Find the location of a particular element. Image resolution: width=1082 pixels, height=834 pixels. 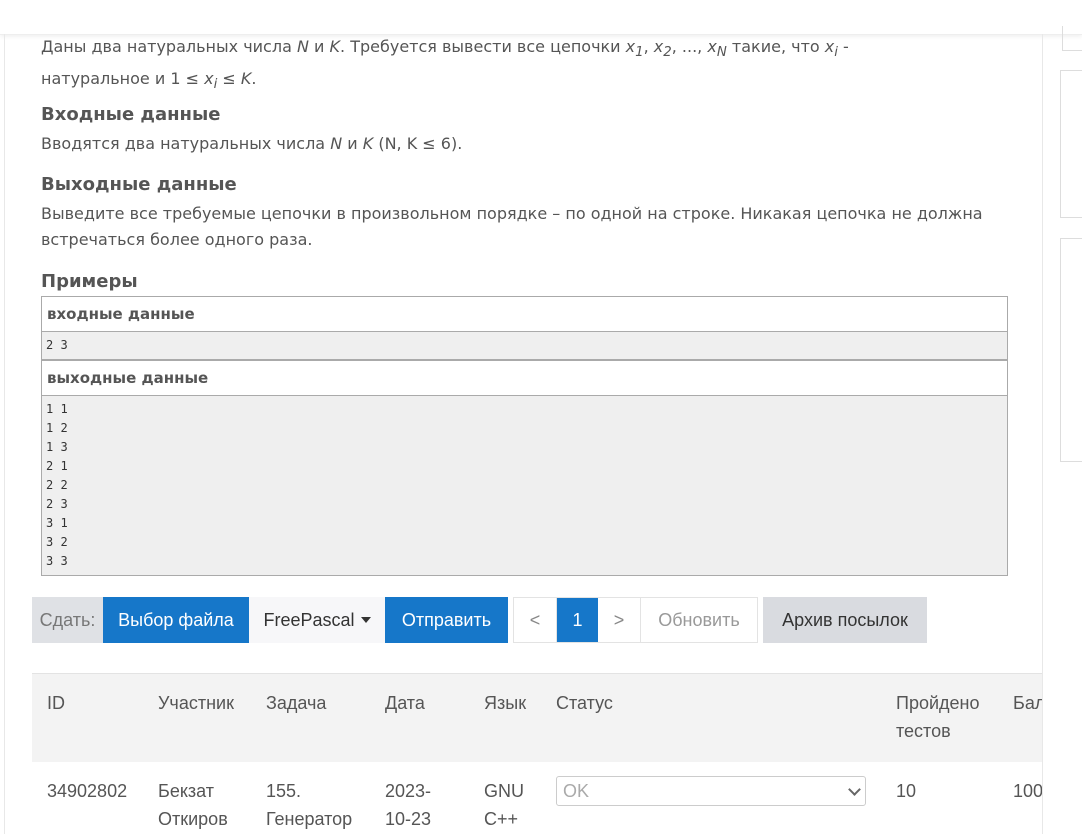

top-navbar is located at coordinates (541, 17).